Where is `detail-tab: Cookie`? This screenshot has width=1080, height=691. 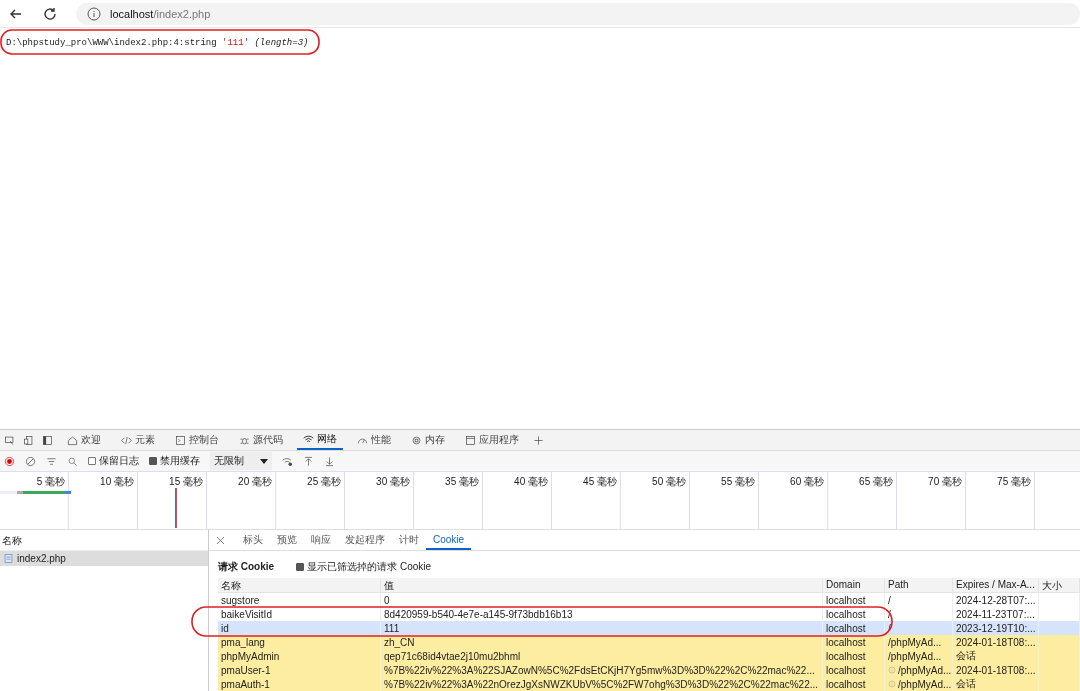
detail-tab: Cookie is located at coordinates (449, 540).